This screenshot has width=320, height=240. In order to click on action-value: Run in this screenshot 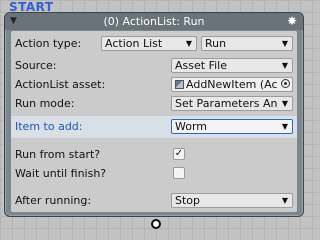, I will do `click(216, 43)`.